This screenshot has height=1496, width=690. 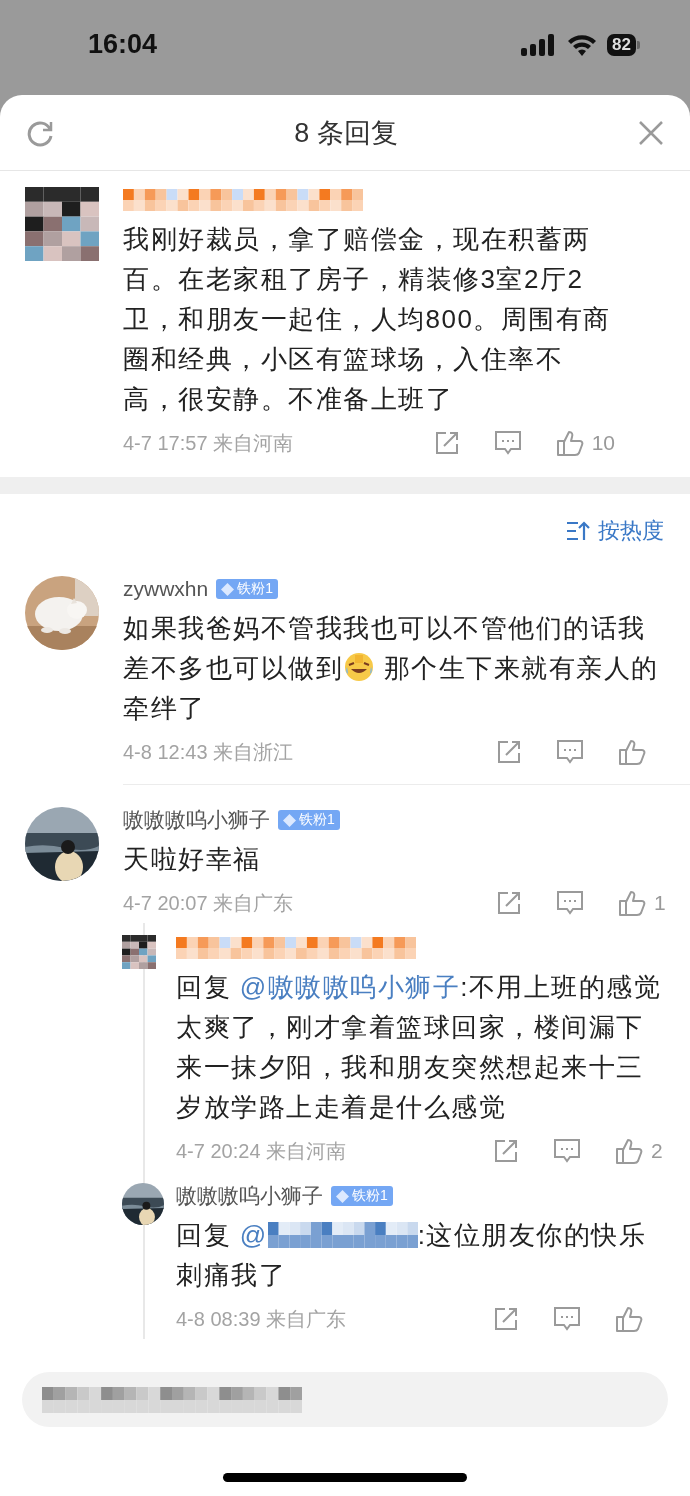 What do you see at coordinates (391, 668) in the screenshot?
I see `comment-text: 如果我爸妈不管我我也可以不管他们的话我差不多也可以做到 那个生下来就有亲人的牵绊了` at bounding box center [391, 668].